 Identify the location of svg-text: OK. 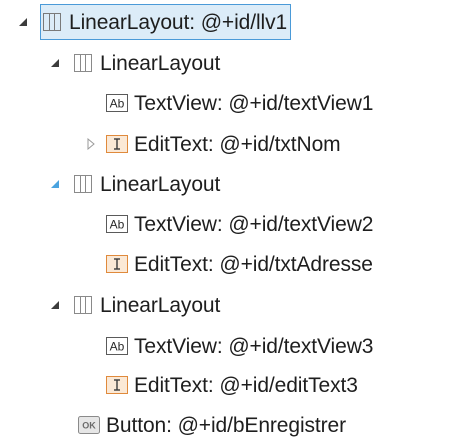
(89, 426).